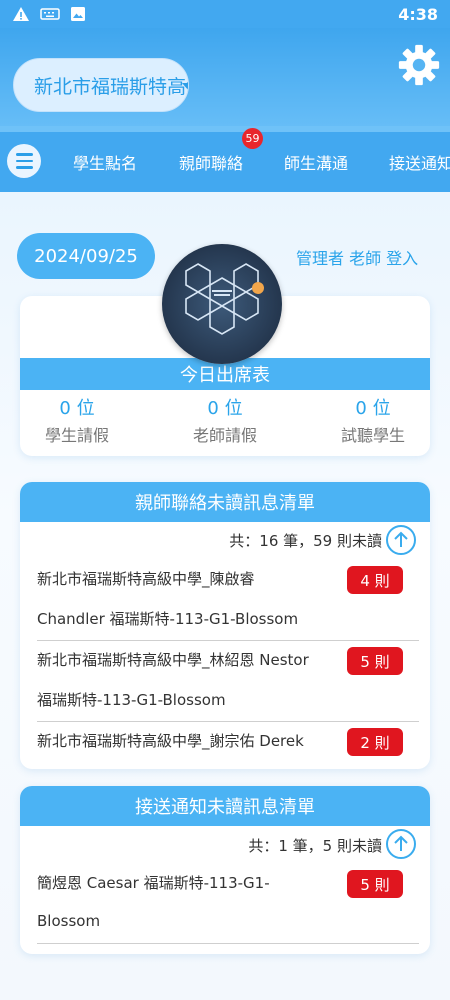 The image size is (450, 1000). What do you see at coordinates (305, 541) in the screenshot?
I see `parent-teacher-summary: 共：16 筆，59 則未讀` at bounding box center [305, 541].